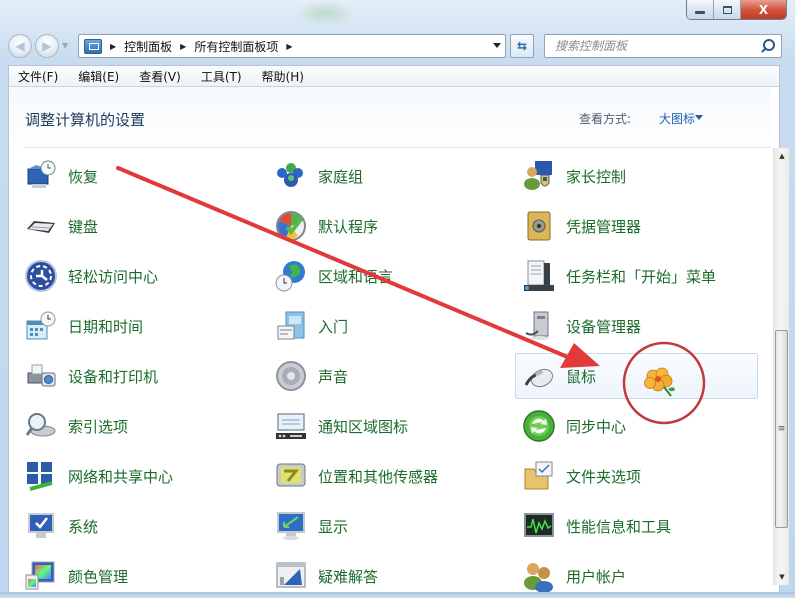 The image size is (795, 598). What do you see at coordinates (98, 76) in the screenshot?
I see `menu-edit: 编辑(E)` at bounding box center [98, 76].